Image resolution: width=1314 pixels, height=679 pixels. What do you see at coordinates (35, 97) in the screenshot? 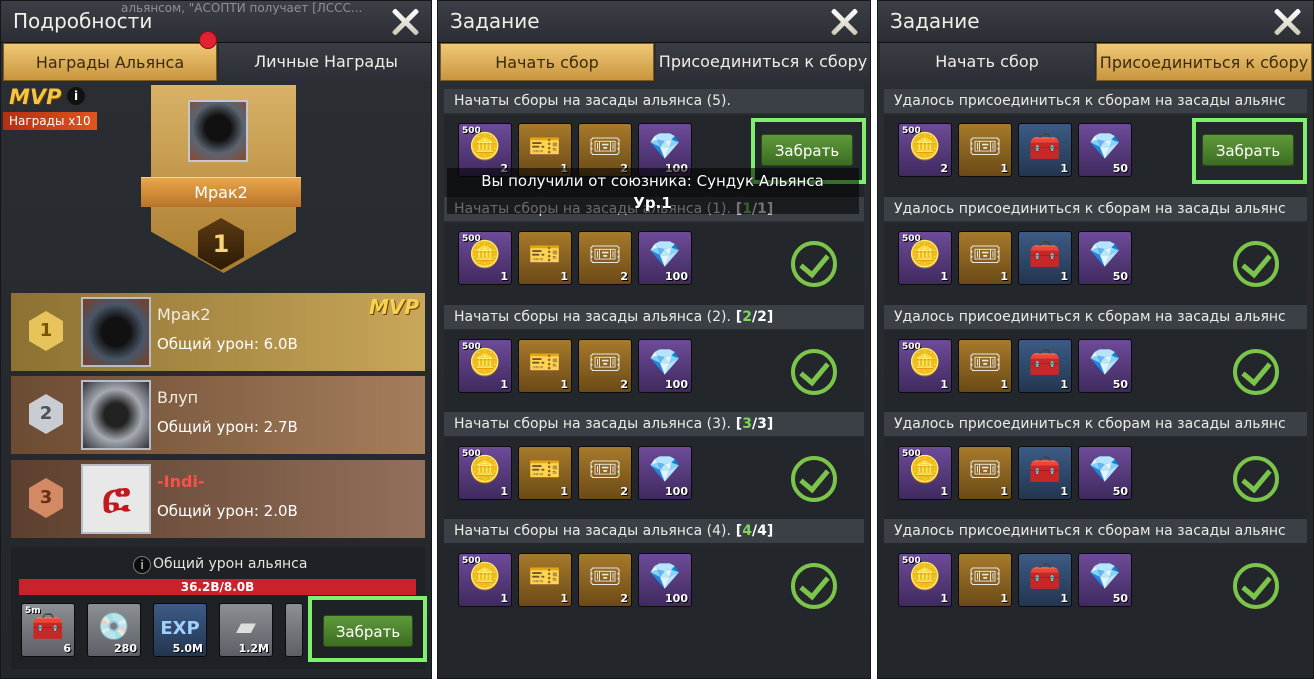
I see `mvp-label: MVP` at bounding box center [35, 97].